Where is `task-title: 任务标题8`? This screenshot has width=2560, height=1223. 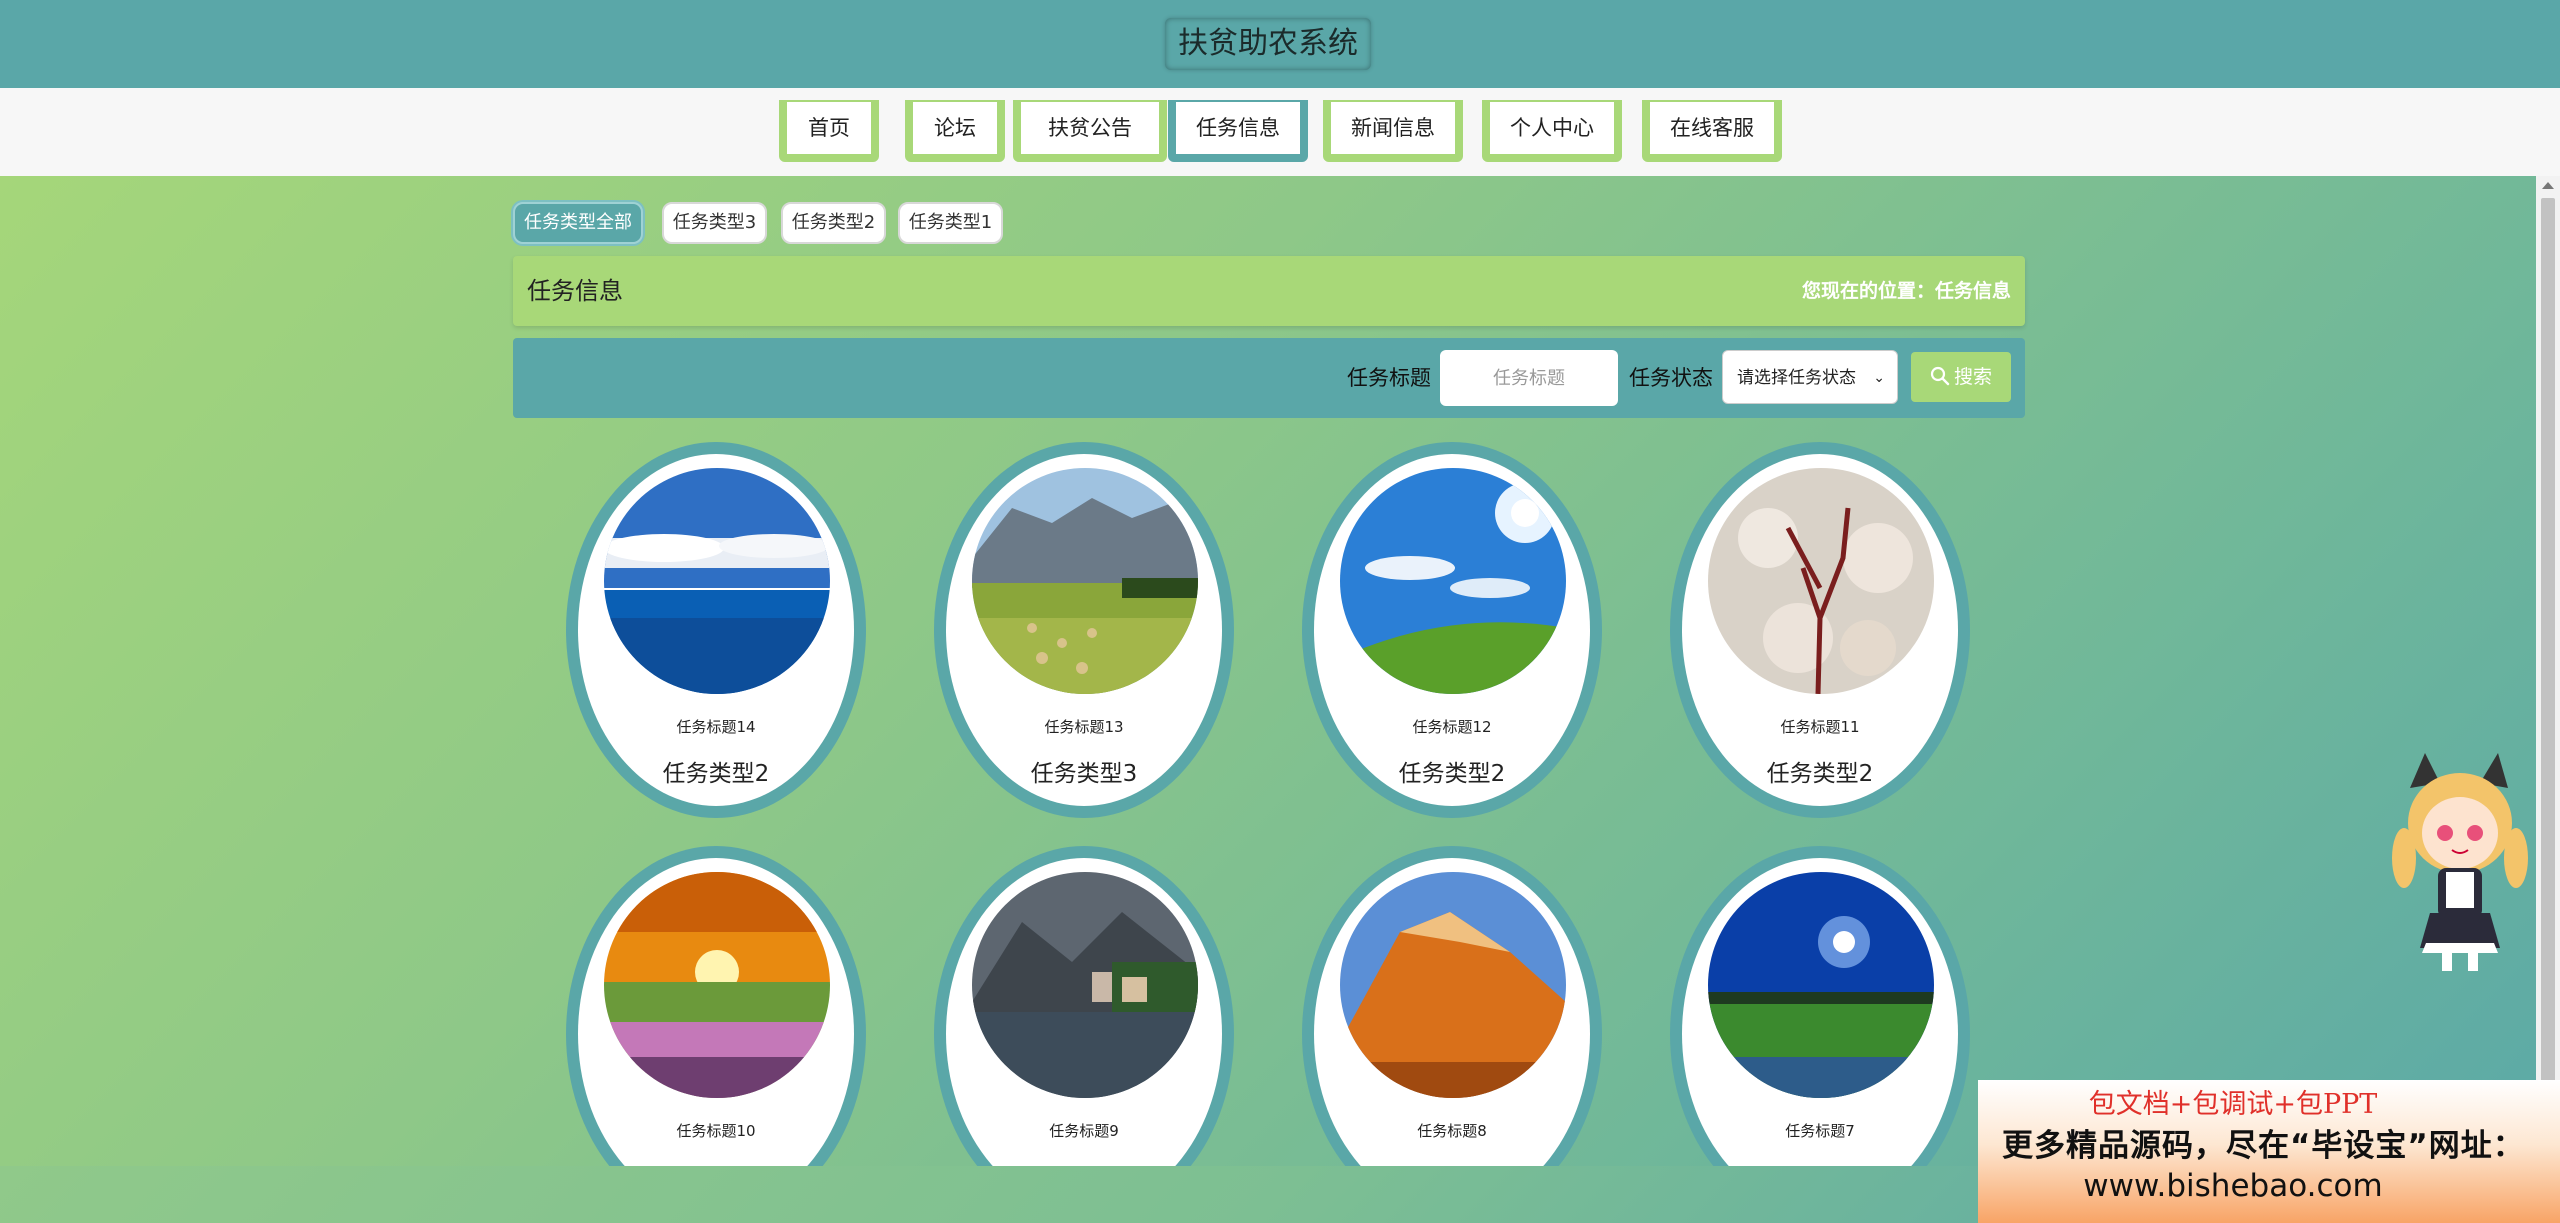 task-title: 任务标题8 is located at coordinates (1452, 1131).